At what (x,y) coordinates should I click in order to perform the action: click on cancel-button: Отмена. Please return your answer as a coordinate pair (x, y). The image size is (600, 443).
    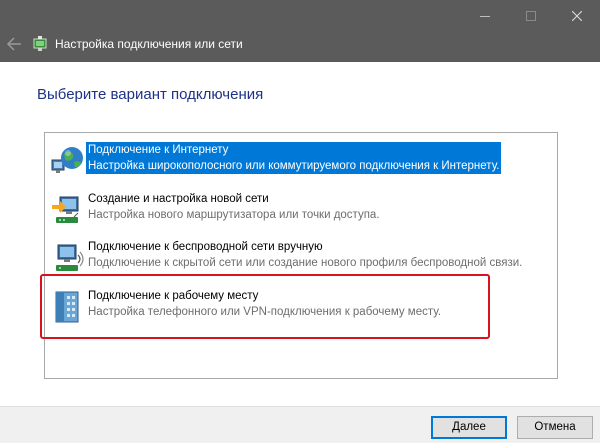
    Looking at the image, I should click on (555, 427).